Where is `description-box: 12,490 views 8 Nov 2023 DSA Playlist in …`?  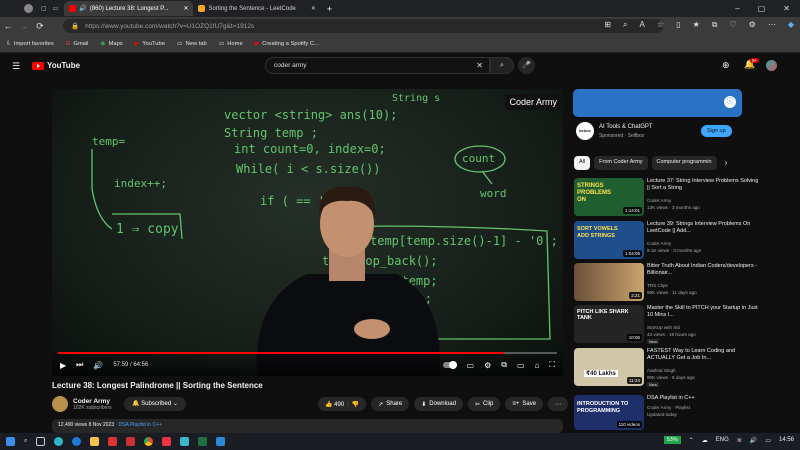
description-box: 12,490 views 8 Nov 2023 DSA Playlist in … is located at coordinates (307, 426).